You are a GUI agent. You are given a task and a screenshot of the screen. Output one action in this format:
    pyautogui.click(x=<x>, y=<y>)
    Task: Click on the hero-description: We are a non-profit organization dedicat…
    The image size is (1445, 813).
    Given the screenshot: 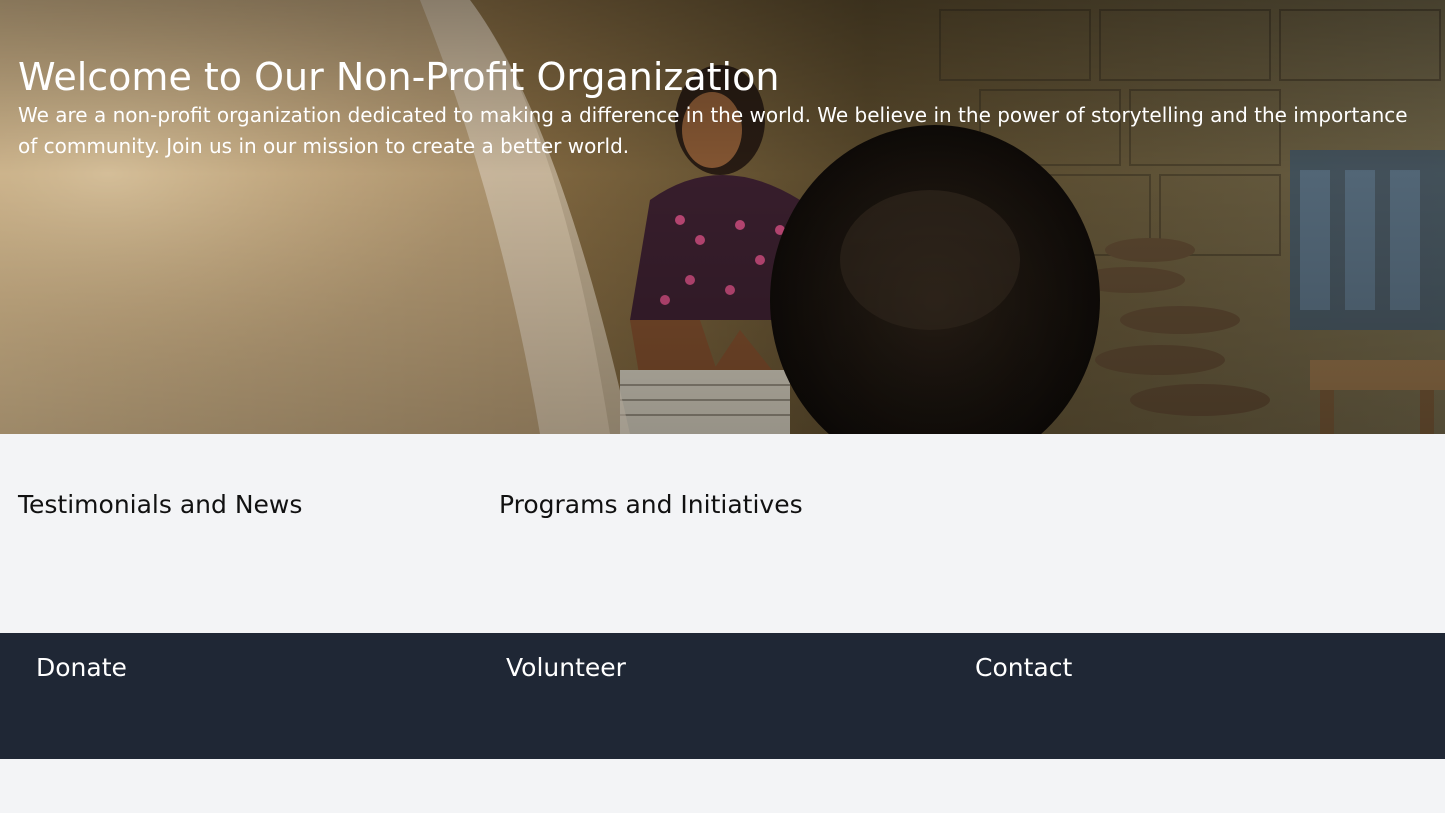 What is the action you would take?
    pyautogui.click(x=713, y=130)
    